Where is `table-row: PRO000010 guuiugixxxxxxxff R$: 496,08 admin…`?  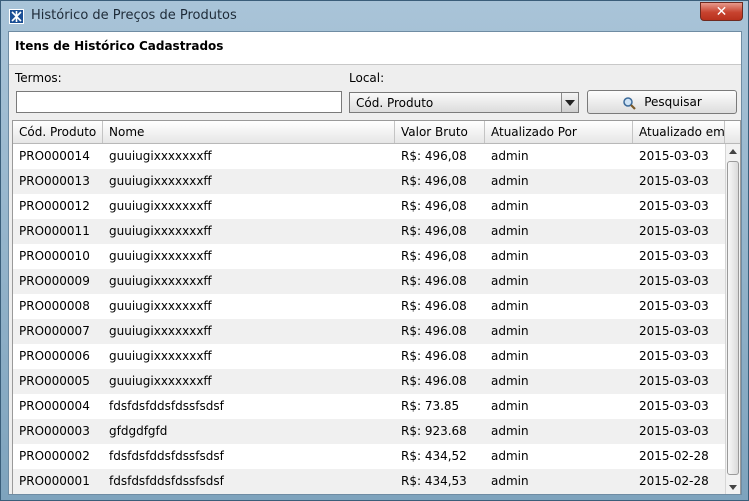 table-row: PRO000010 guuiugixxxxxxxff R$: 496,08 admin… is located at coordinates (369, 256).